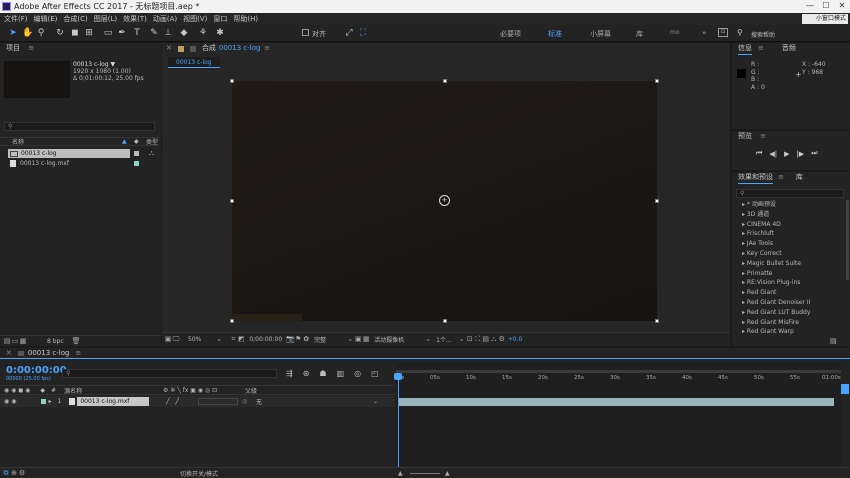 This screenshot has height=478, width=850. What do you see at coordinates (23, 341) in the screenshot?
I see `new-composition-icon: ▦` at bounding box center [23, 341].